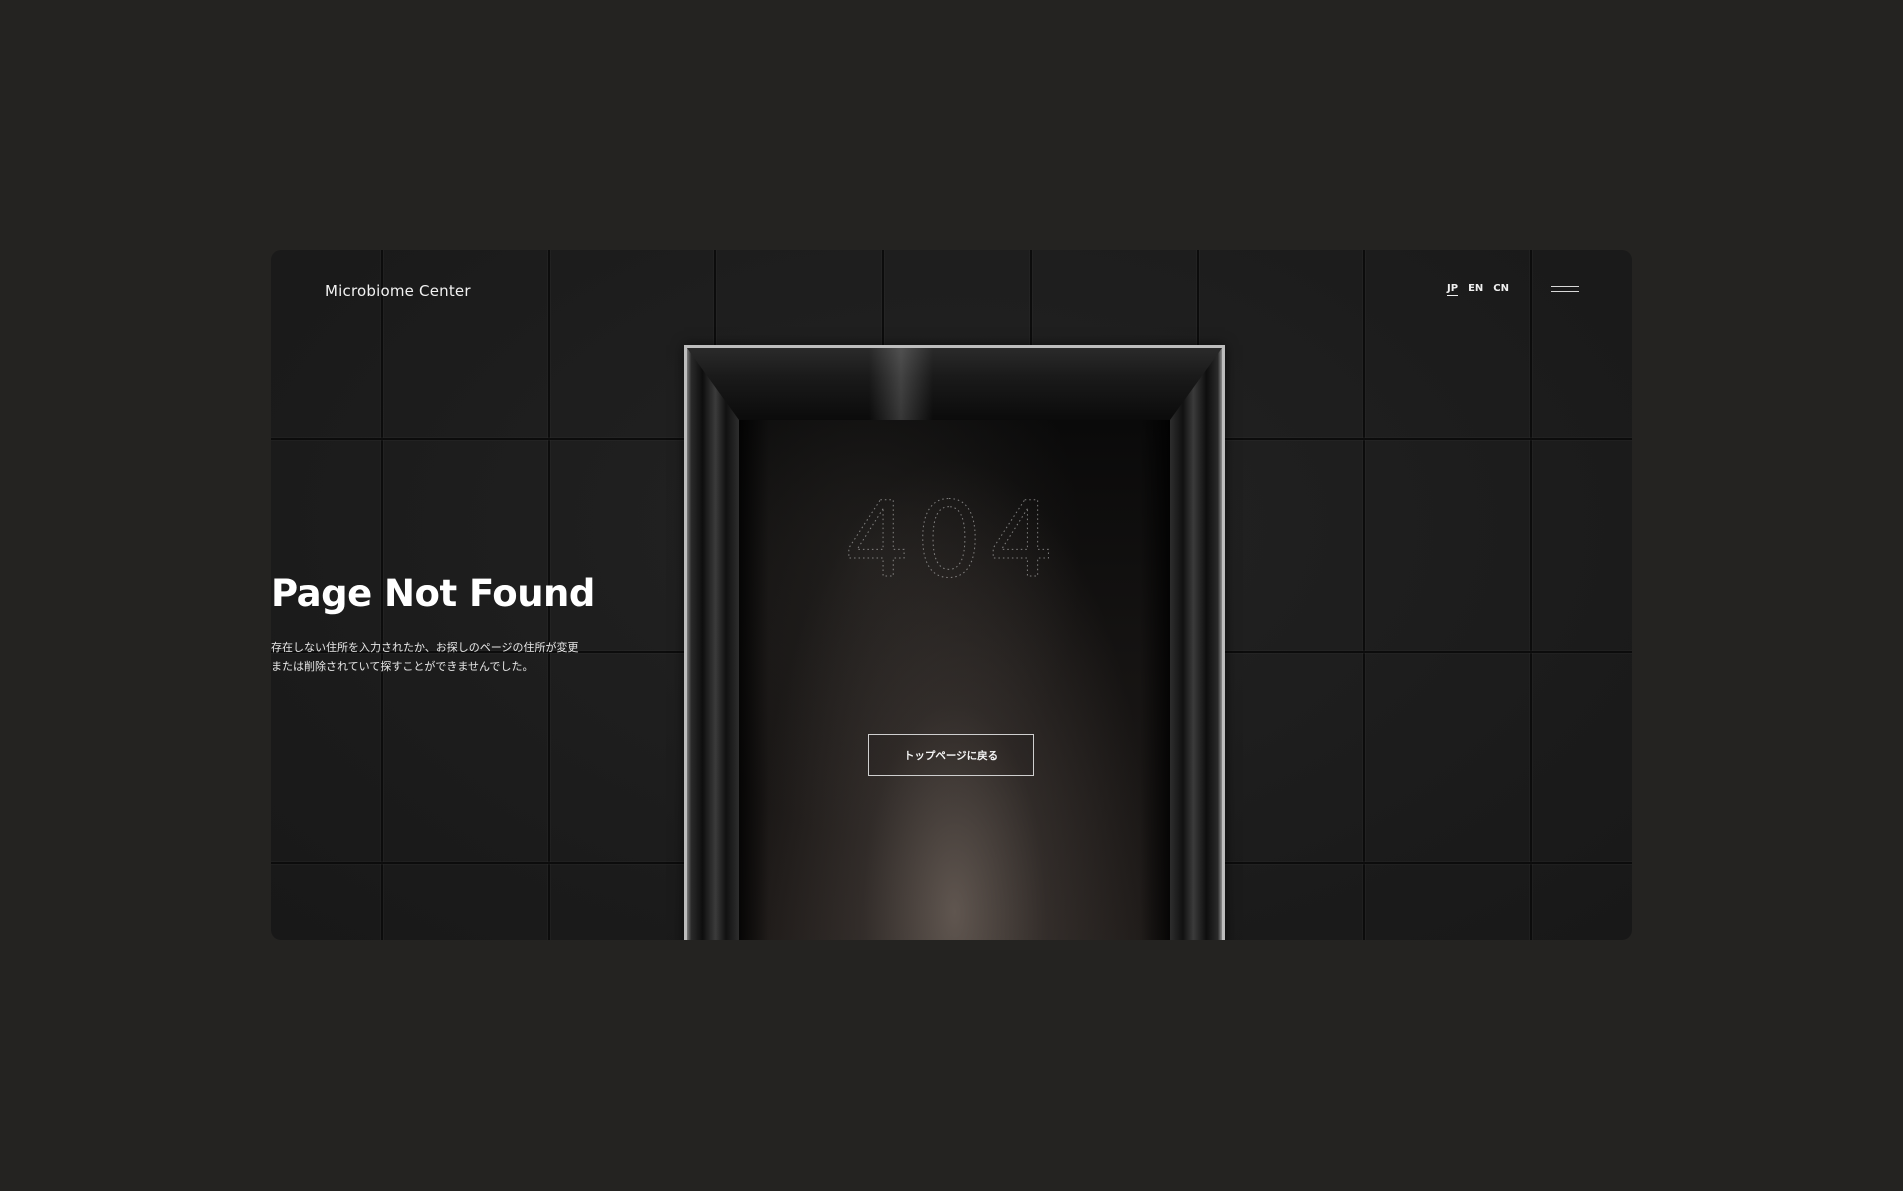 The height and width of the screenshot is (1191, 1903). I want to click on page-title: Page Not Found, so click(433, 593).